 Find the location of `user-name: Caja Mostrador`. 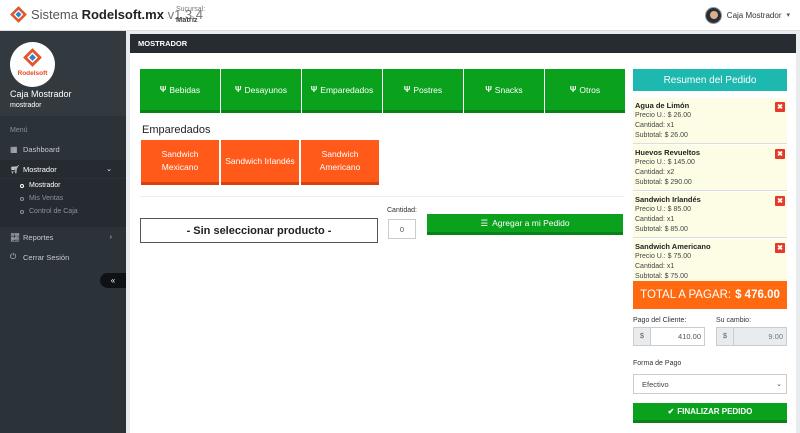

user-name: Caja Mostrador is located at coordinates (754, 15).